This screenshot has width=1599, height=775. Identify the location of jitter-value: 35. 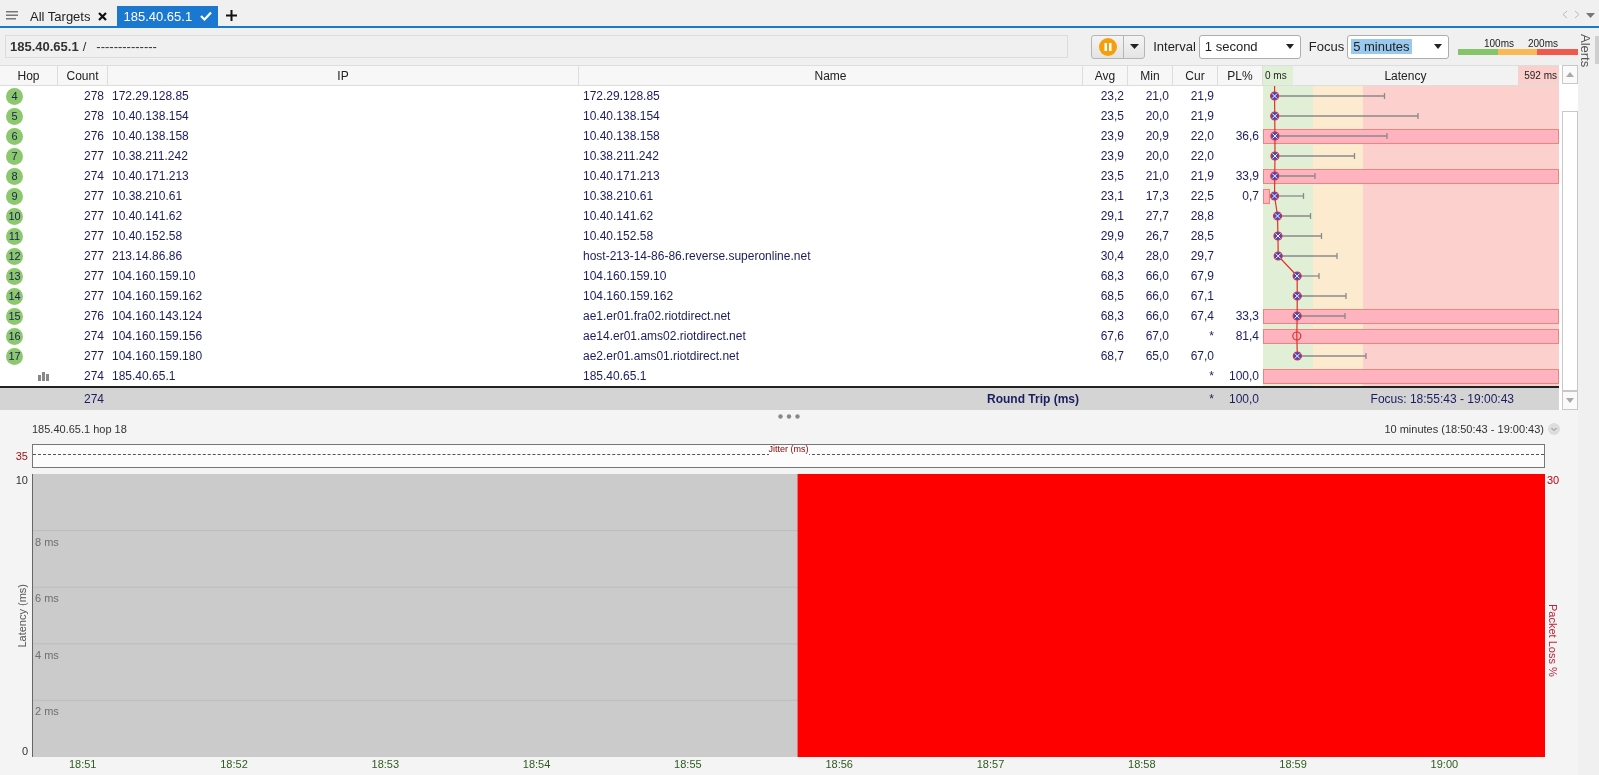
(21, 456).